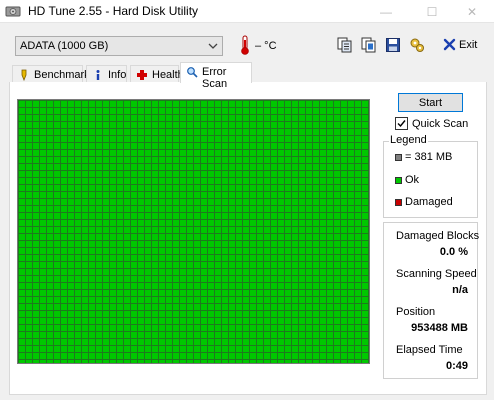  Describe the element at coordinates (245, 45) in the screenshot. I see `thermometer-icon` at that location.